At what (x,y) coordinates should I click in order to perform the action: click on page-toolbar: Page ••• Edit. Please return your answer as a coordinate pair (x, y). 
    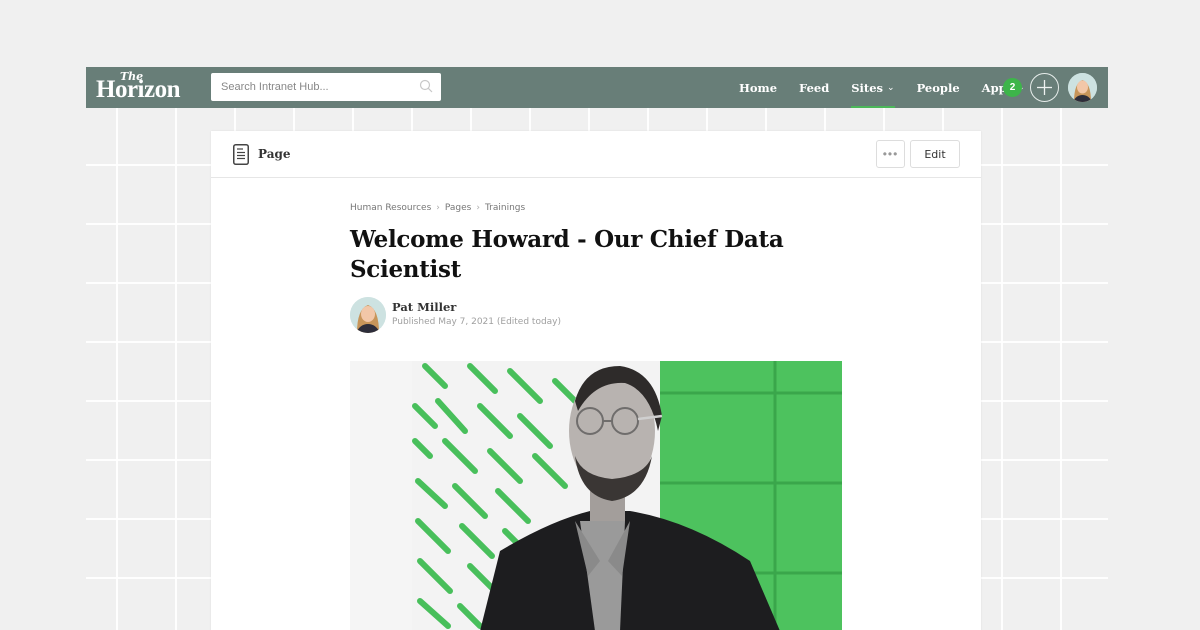
    Looking at the image, I should click on (596, 154).